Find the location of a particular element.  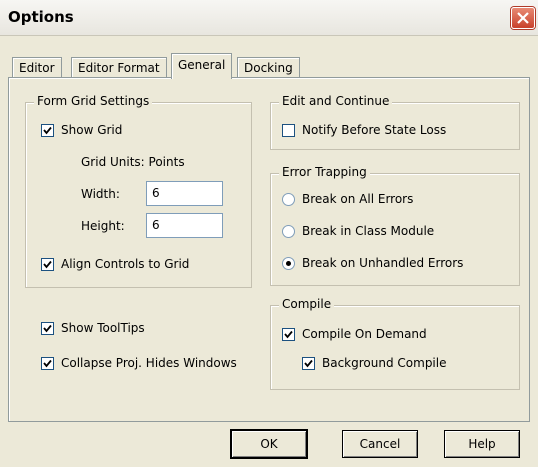

show-tooltips-checkbox is located at coordinates (47, 328).